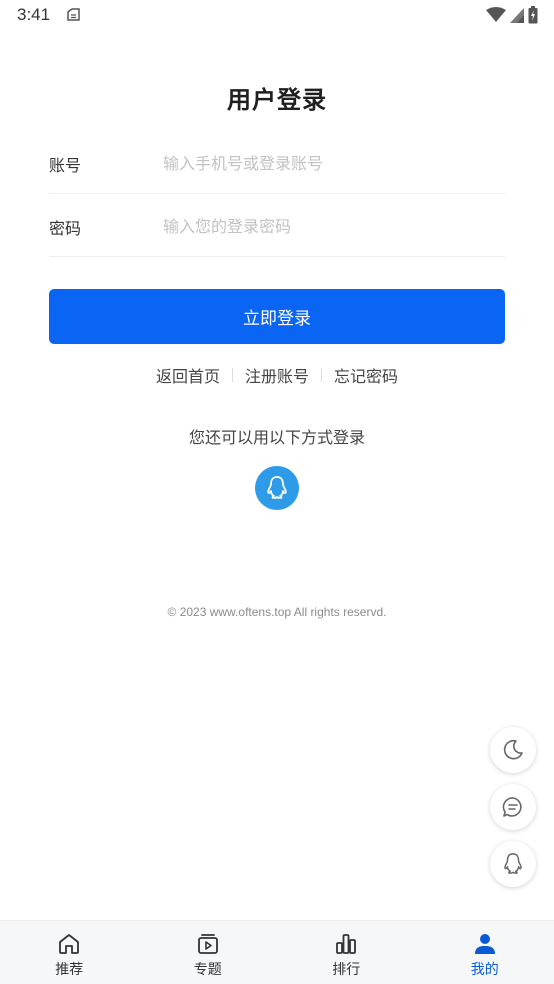 This screenshot has width=554, height=984. I want to click on user-icon, so click(484, 944).